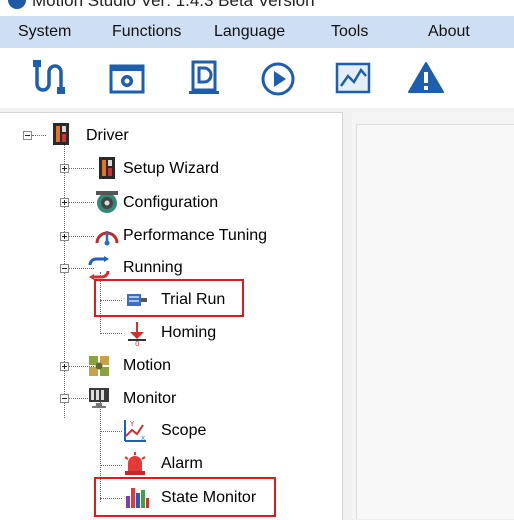 This screenshot has width=514, height=520. I want to click on settings-icon, so click(127, 78).